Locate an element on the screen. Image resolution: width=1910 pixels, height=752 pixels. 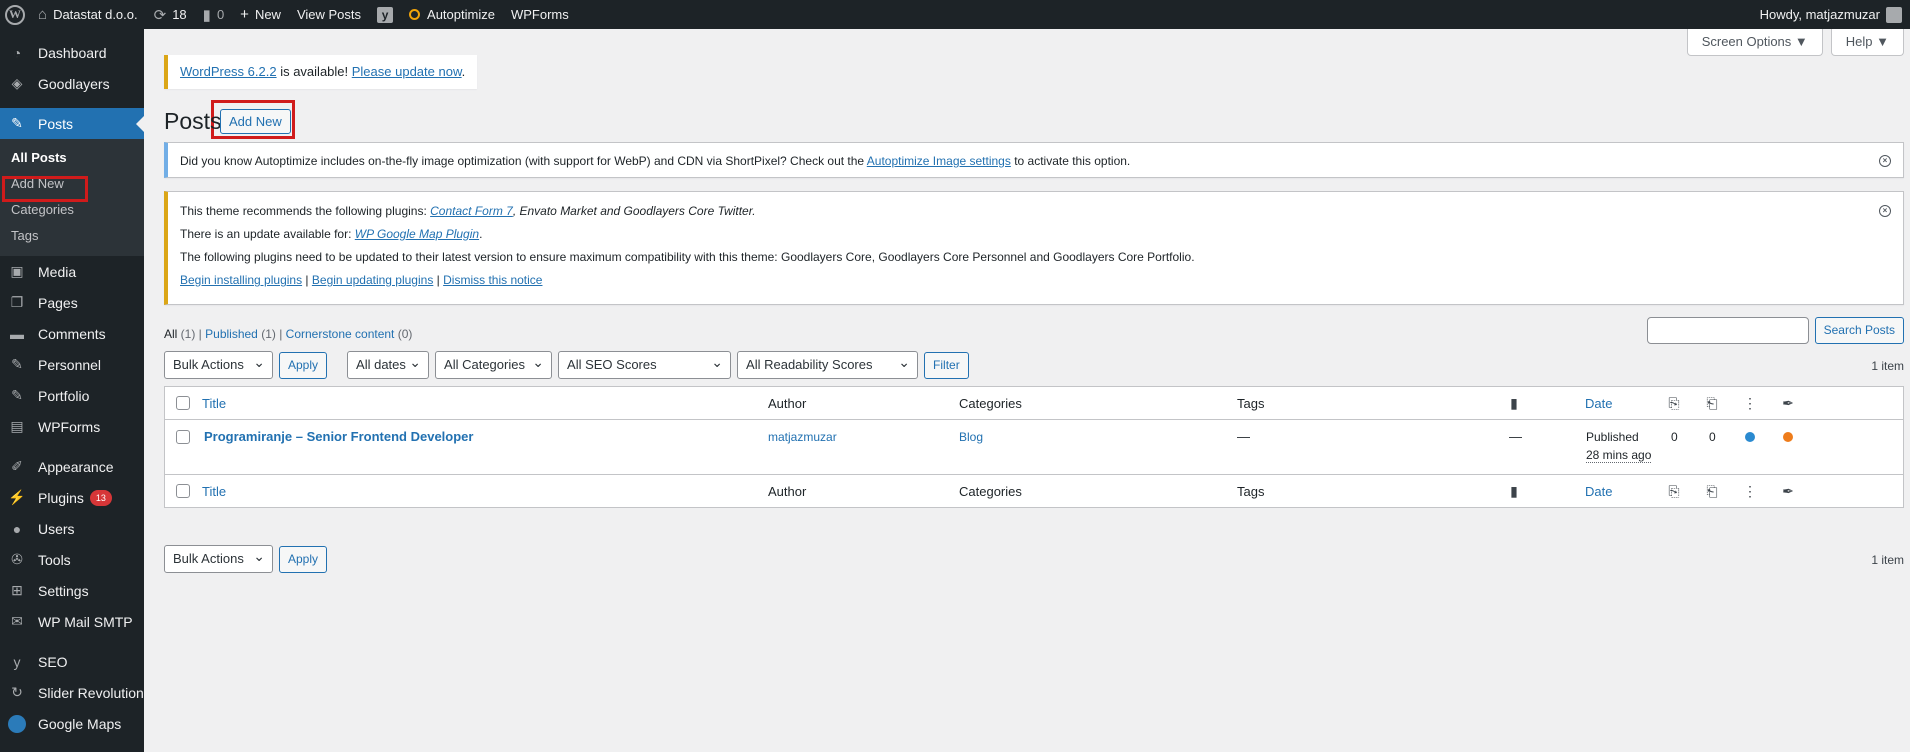
column-tags: Tags is located at coordinates (1251, 403).